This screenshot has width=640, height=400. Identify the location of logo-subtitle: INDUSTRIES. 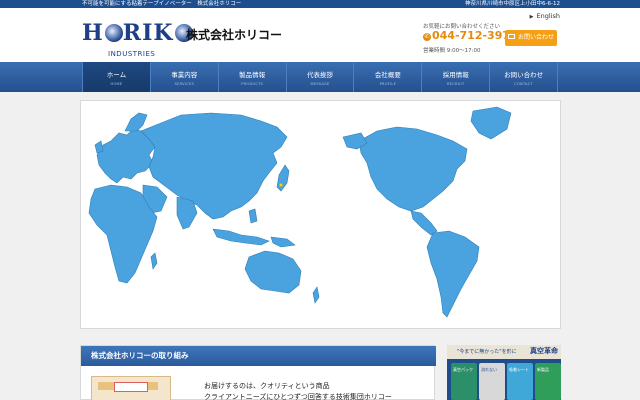
(132, 54).